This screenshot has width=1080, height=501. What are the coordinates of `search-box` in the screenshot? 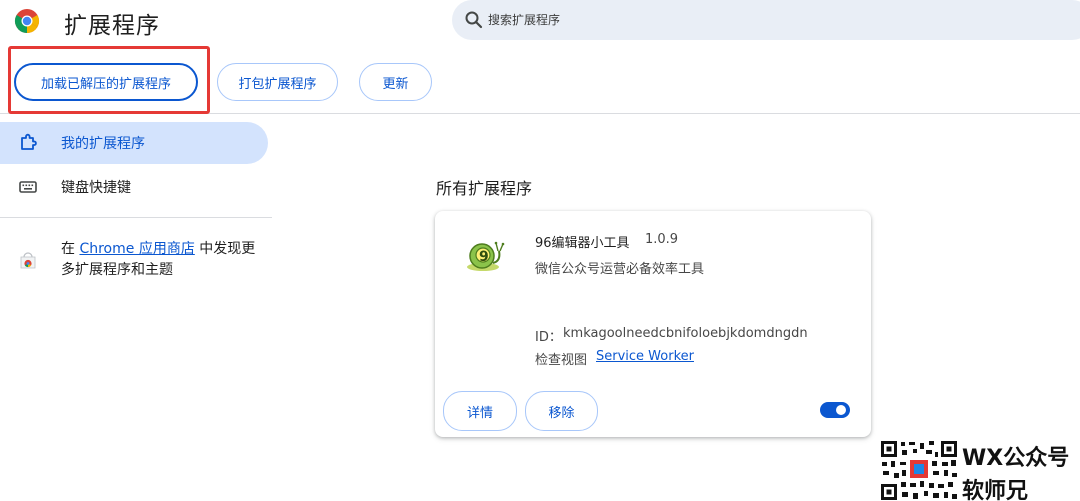 It's located at (766, 20).